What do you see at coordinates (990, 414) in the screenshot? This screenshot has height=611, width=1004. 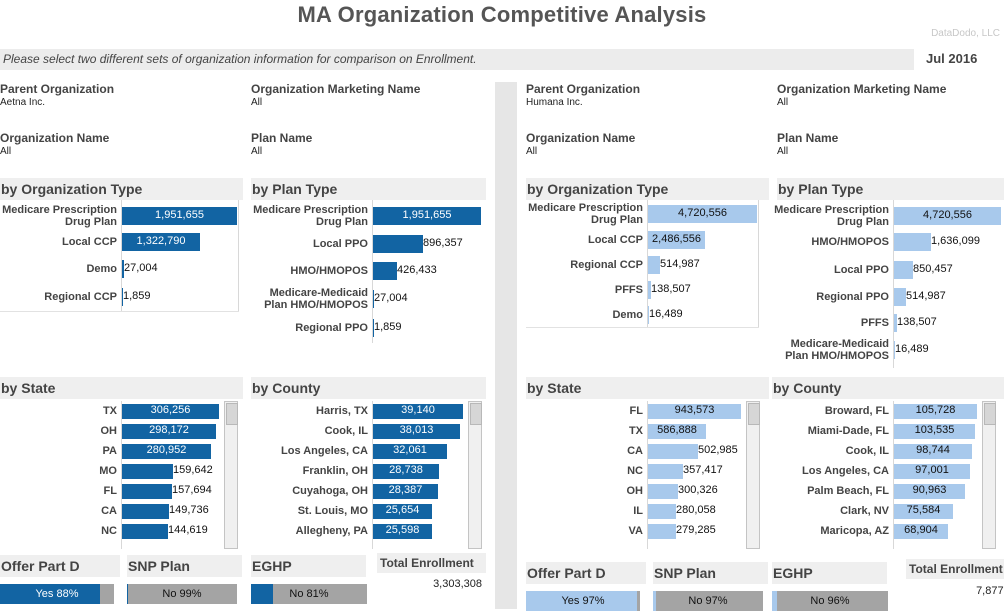 I see `right-by_county-scroll-thumb` at bounding box center [990, 414].